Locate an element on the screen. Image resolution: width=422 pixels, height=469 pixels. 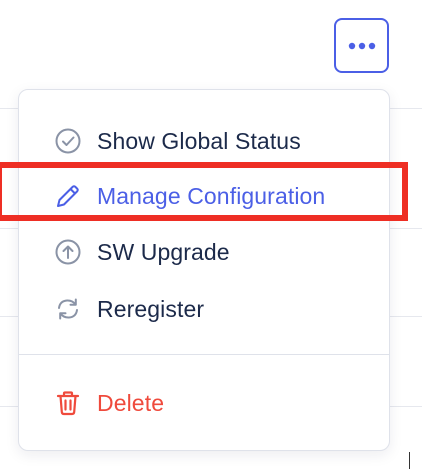
menu-item-manage-configuration: Manage Configuration is located at coordinates (204, 196).